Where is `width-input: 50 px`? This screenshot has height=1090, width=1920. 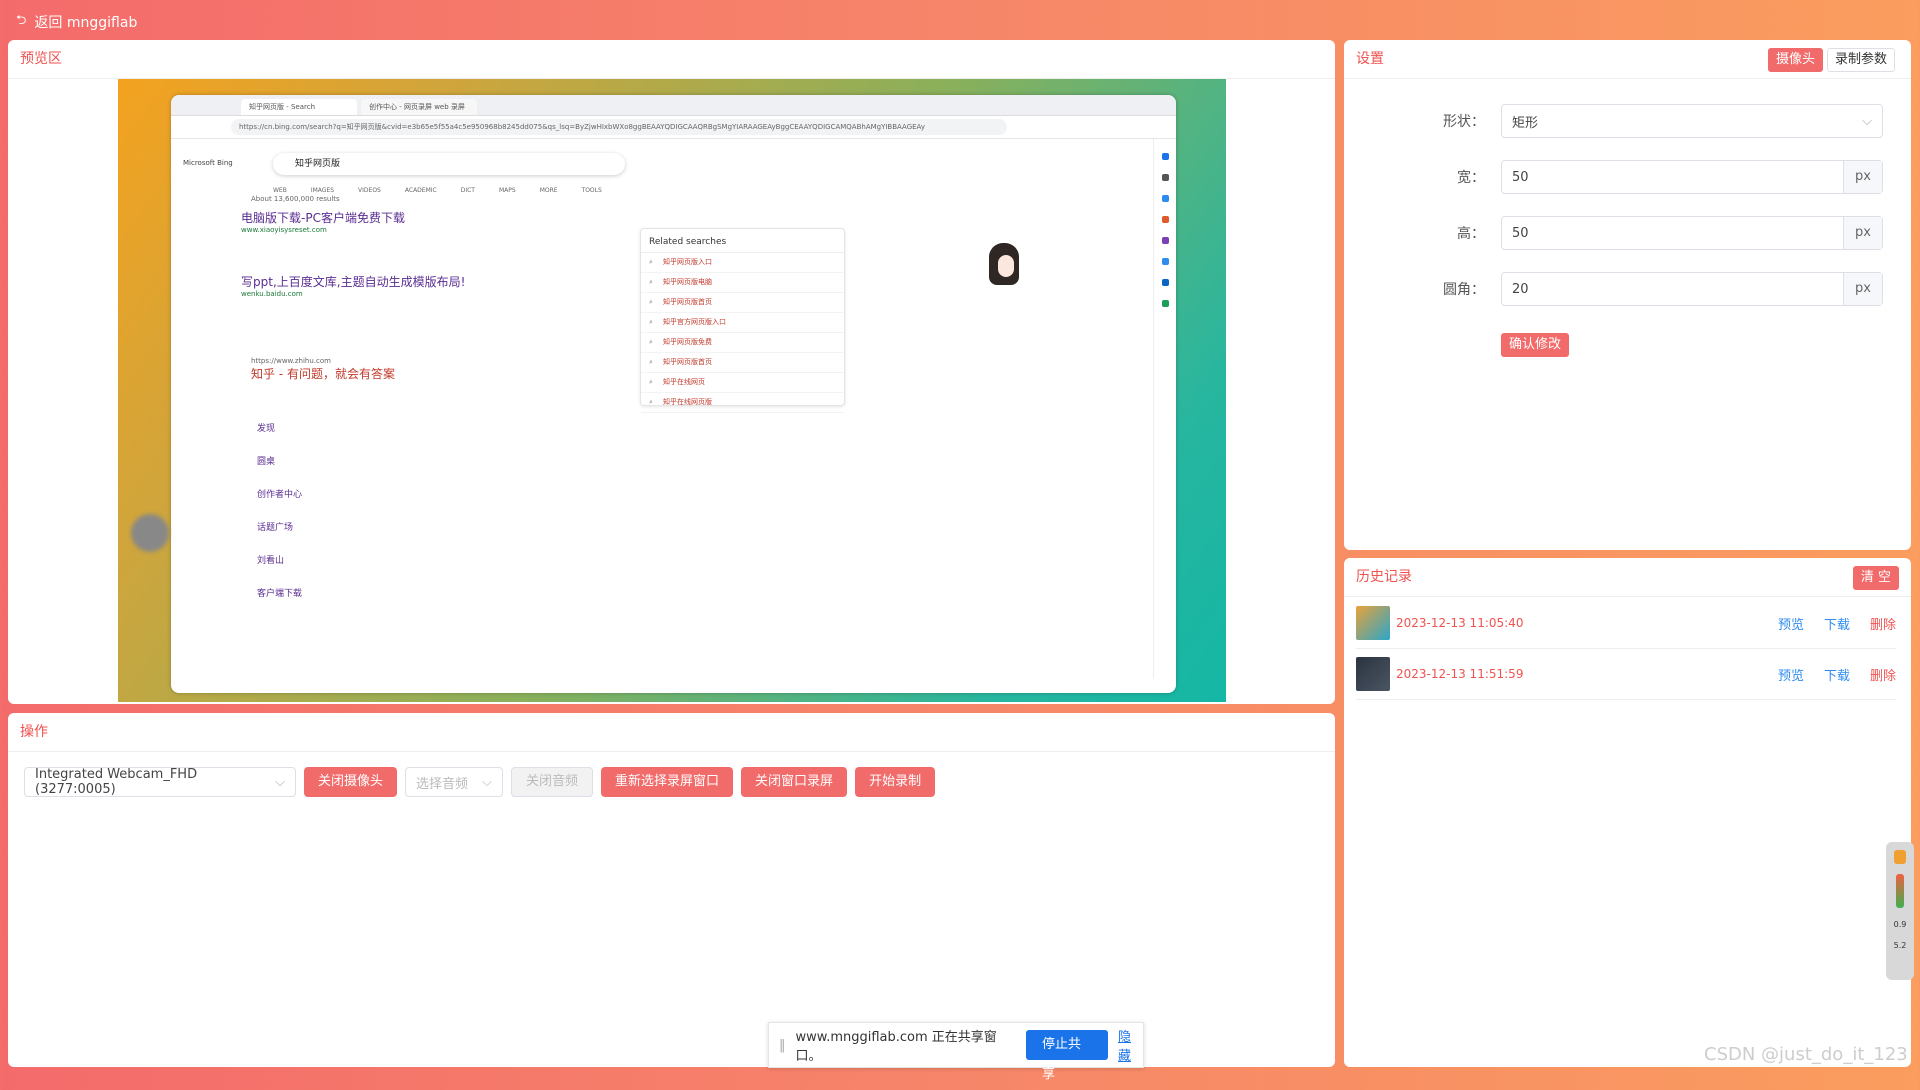
width-input: 50 px is located at coordinates (1692, 177).